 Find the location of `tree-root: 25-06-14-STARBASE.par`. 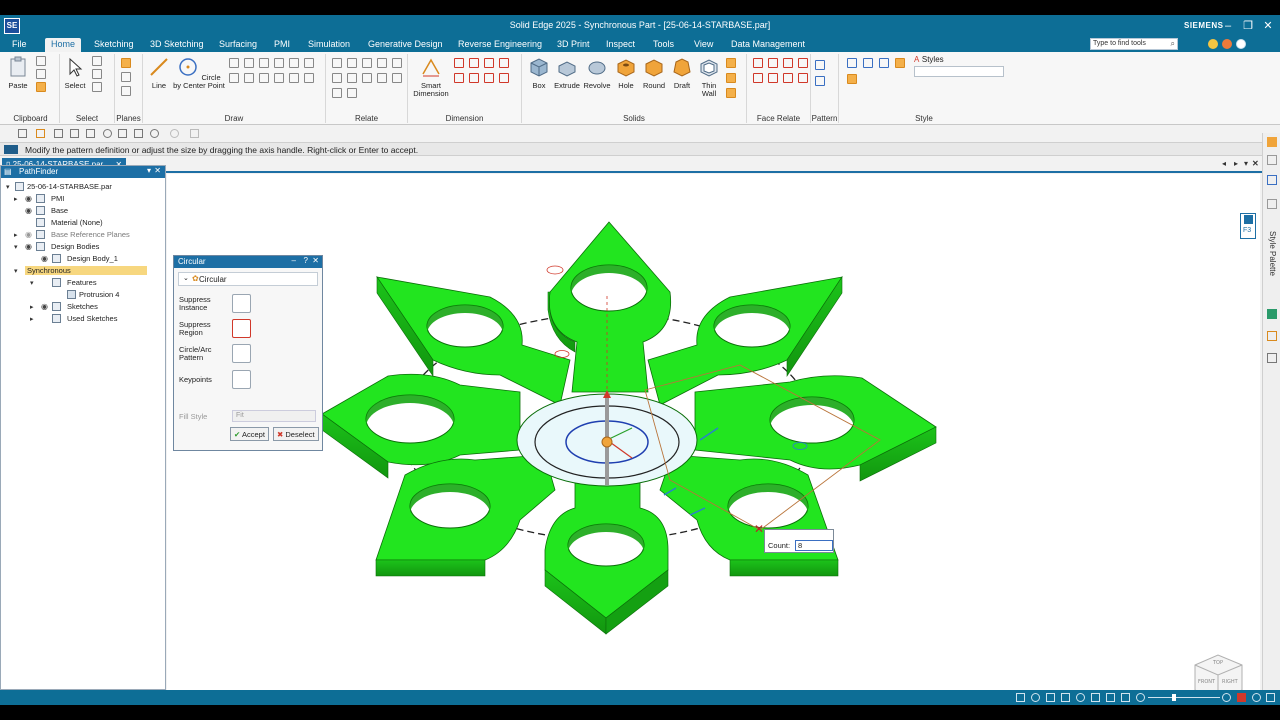

tree-root: 25-06-14-STARBASE.par is located at coordinates (69, 186).